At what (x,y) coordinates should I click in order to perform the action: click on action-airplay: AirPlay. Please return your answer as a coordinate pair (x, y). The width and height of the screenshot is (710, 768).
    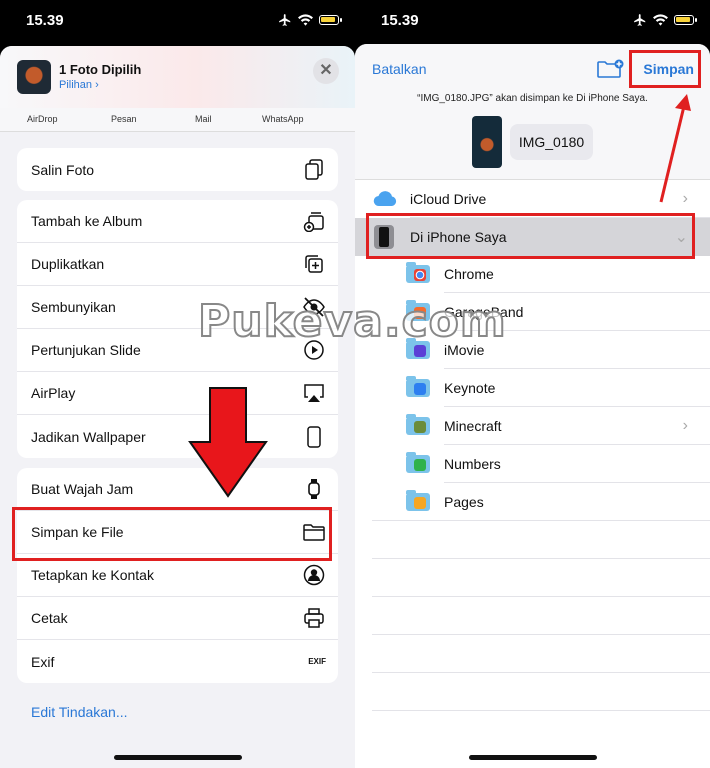
    Looking at the image, I should click on (177, 393).